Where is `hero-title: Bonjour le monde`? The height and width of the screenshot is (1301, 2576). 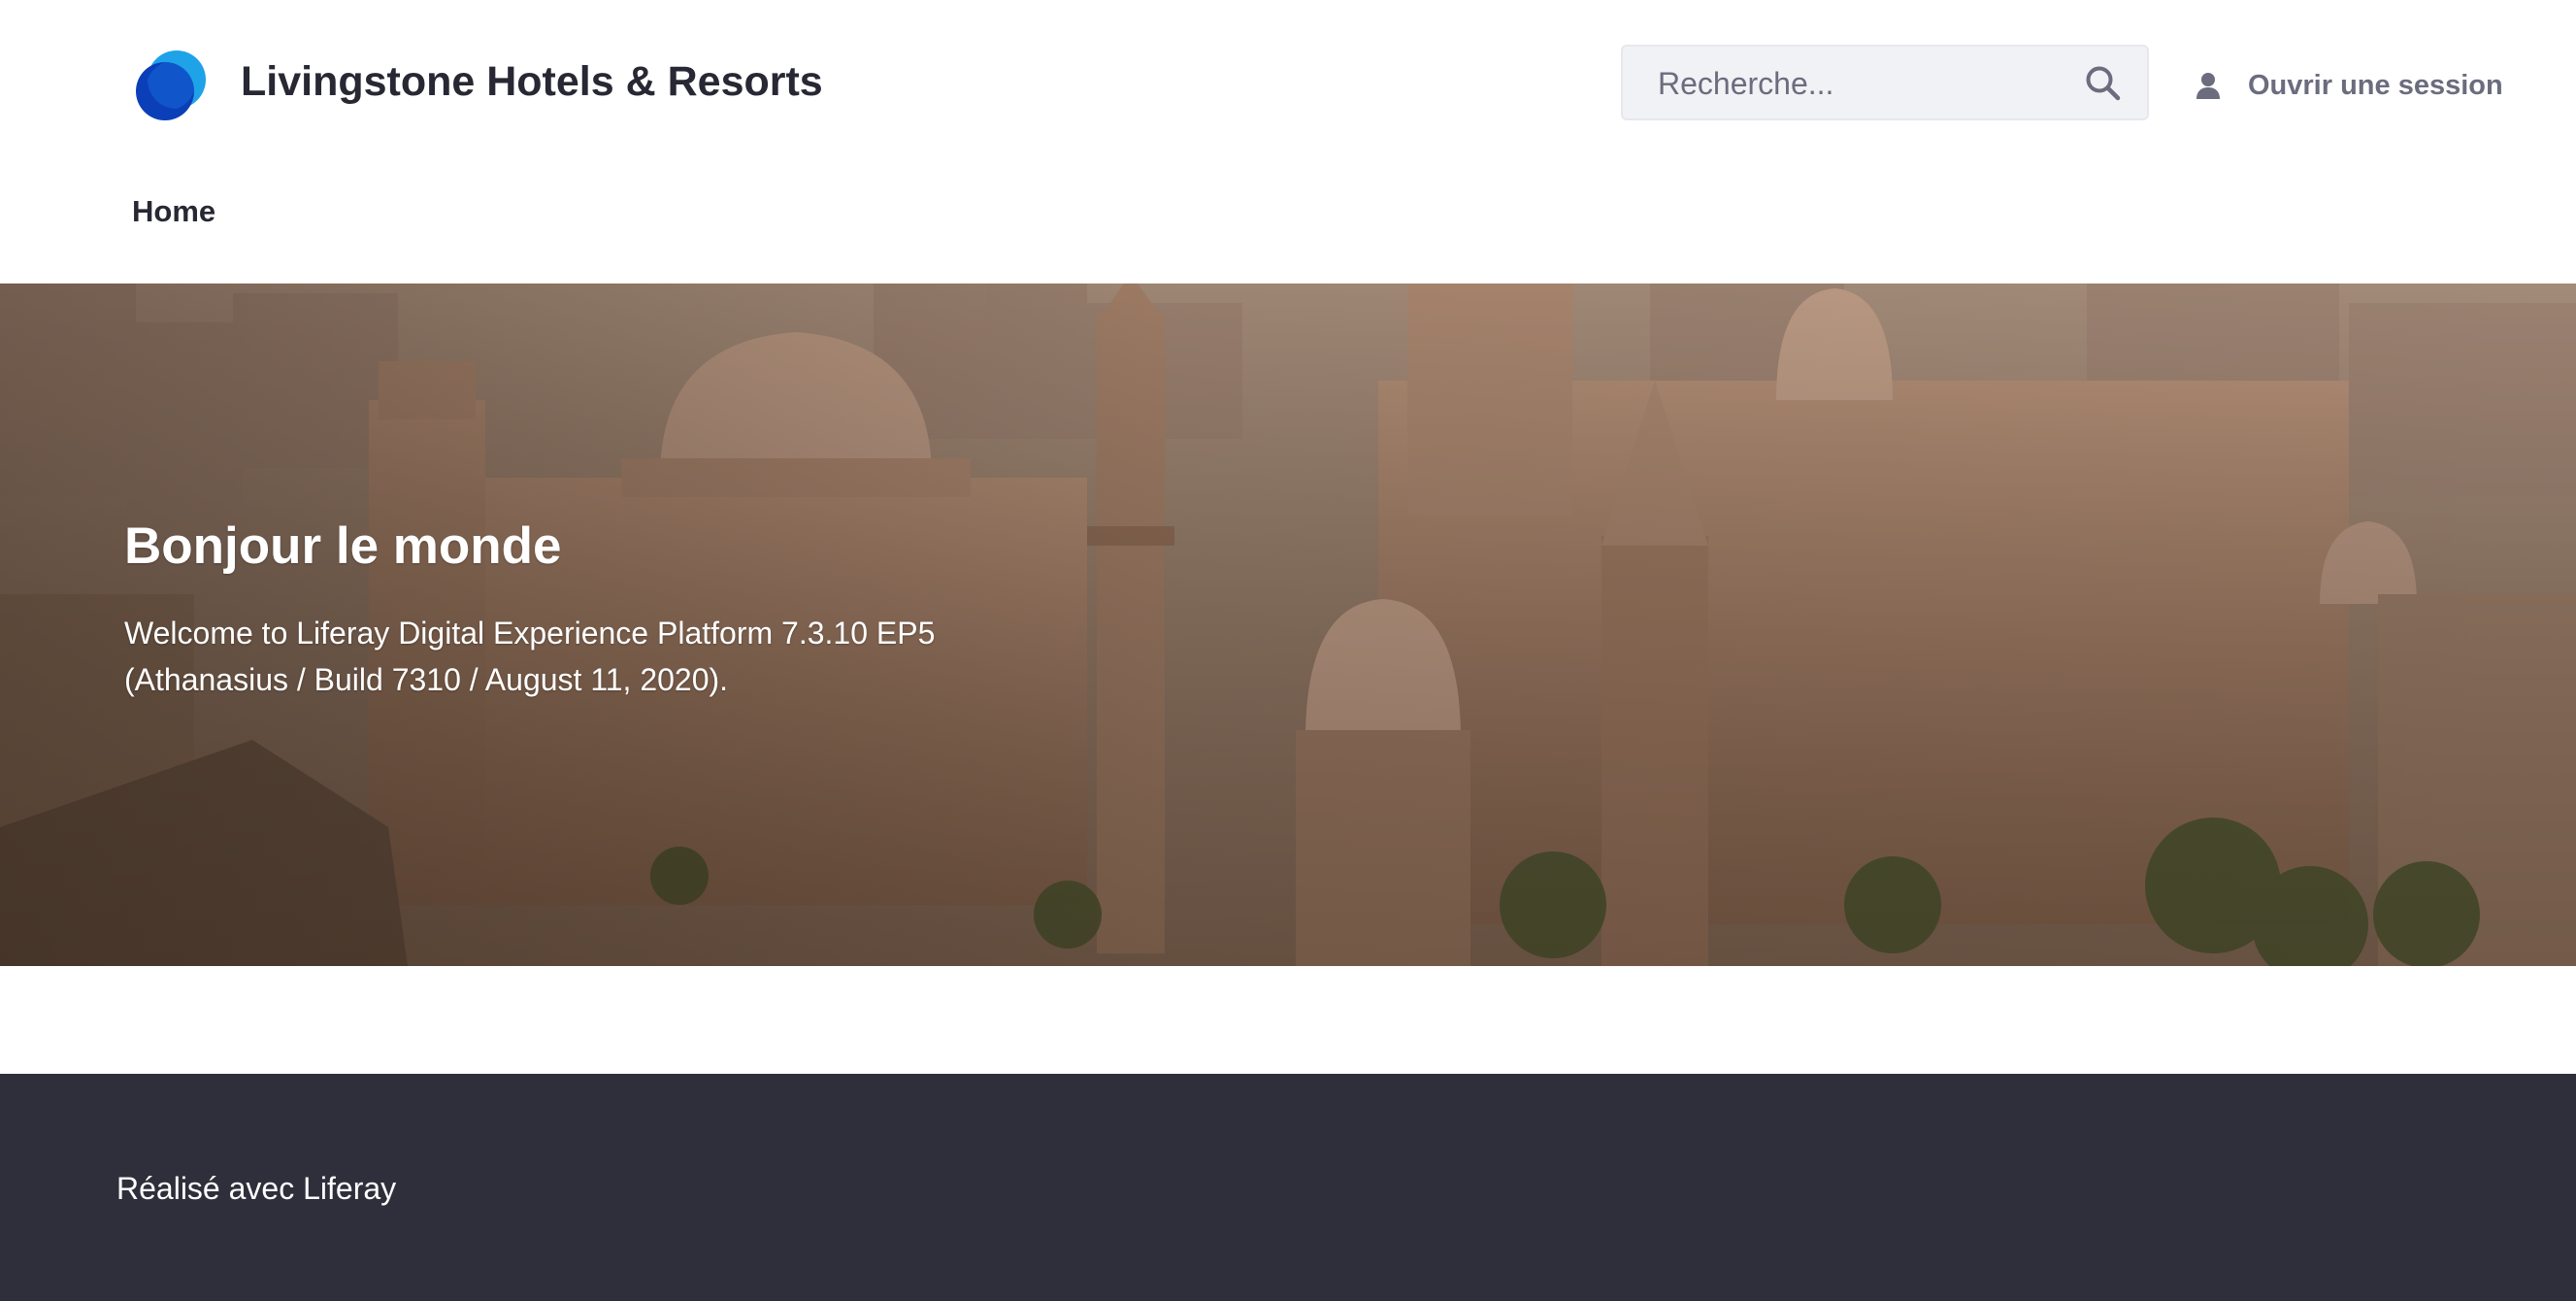 hero-title: Bonjour le monde is located at coordinates (343, 546).